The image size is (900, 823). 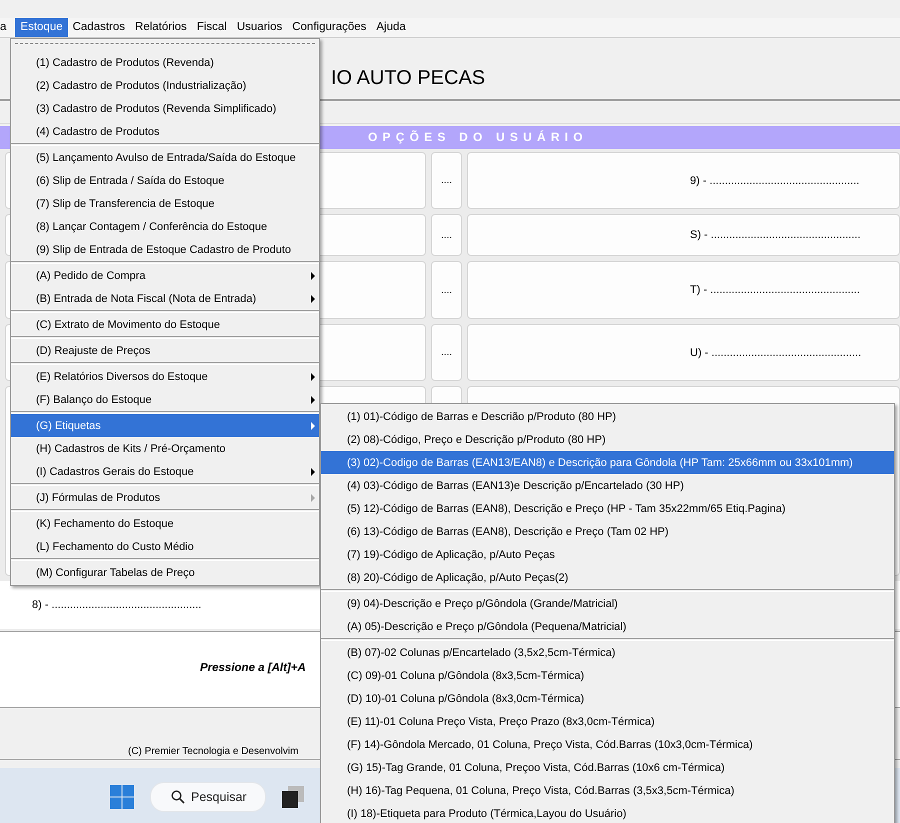 What do you see at coordinates (607, 603) in the screenshot?
I see `menu-item: (9) 04)-Descrição e Preço p/Gôndola (Grande/Matricial)` at bounding box center [607, 603].